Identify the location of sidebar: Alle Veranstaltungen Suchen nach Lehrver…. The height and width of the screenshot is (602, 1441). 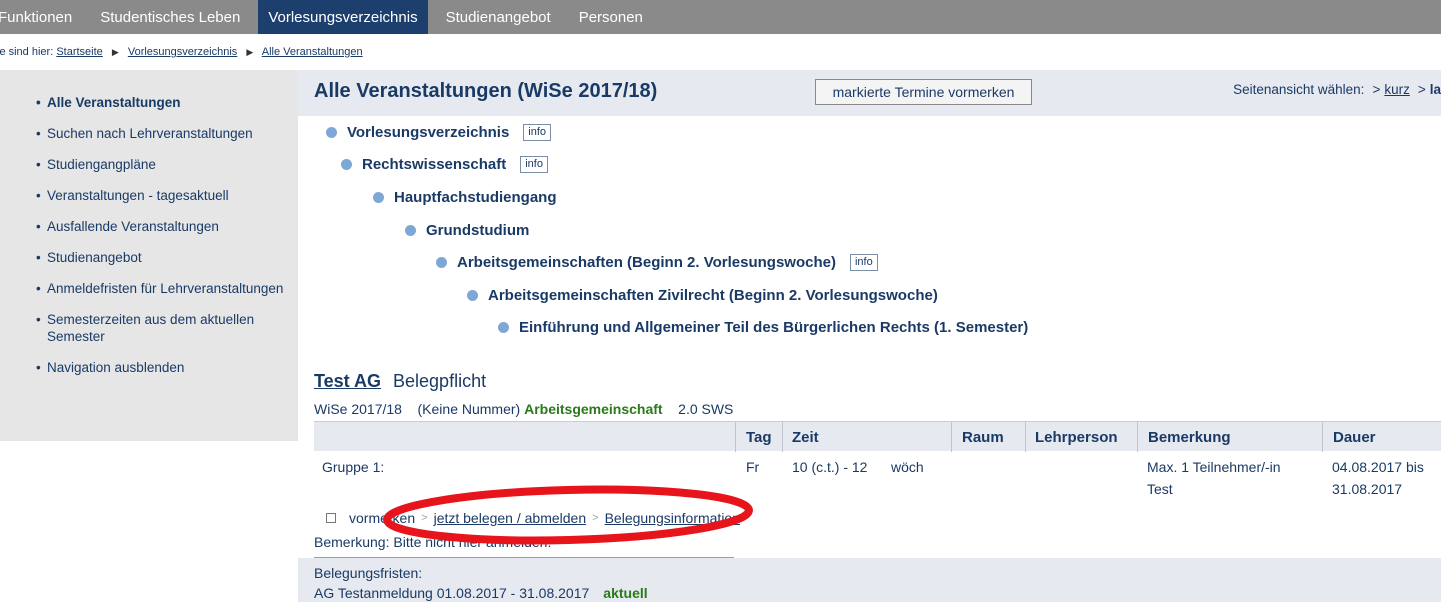
(149, 255).